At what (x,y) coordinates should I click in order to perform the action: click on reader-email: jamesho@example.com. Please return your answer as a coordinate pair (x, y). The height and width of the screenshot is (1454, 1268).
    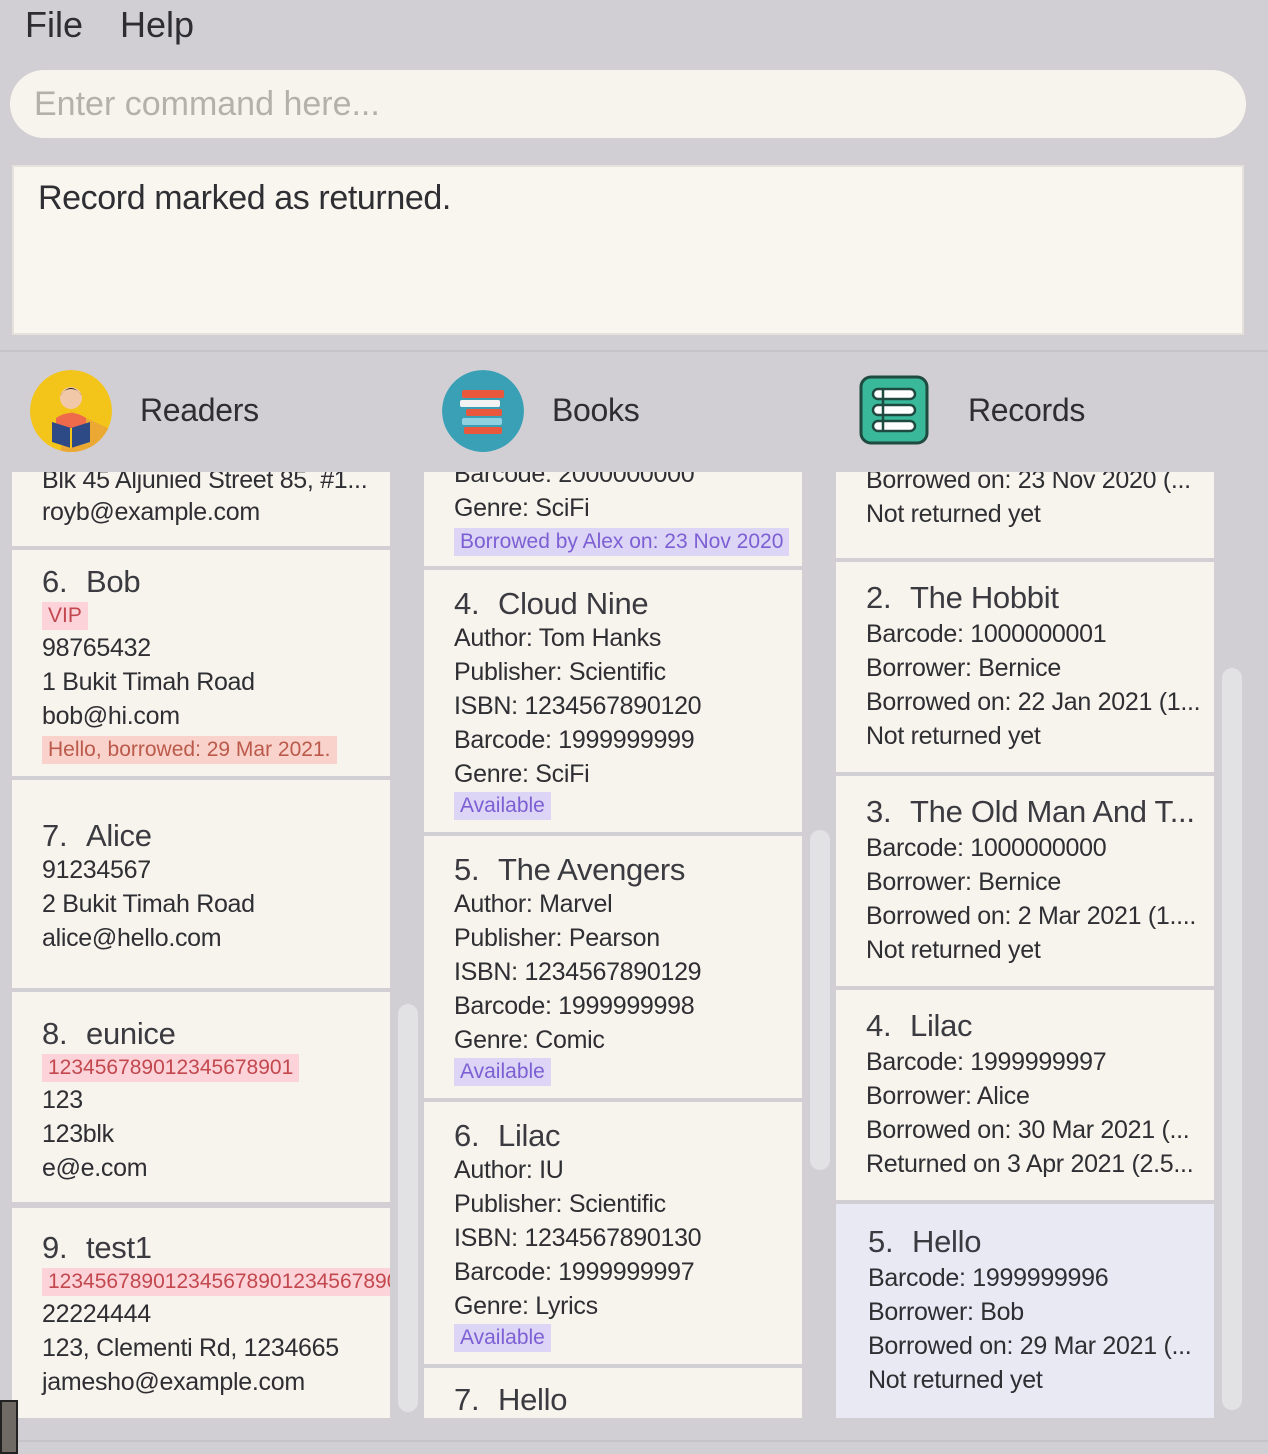
    Looking at the image, I should click on (173, 1382).